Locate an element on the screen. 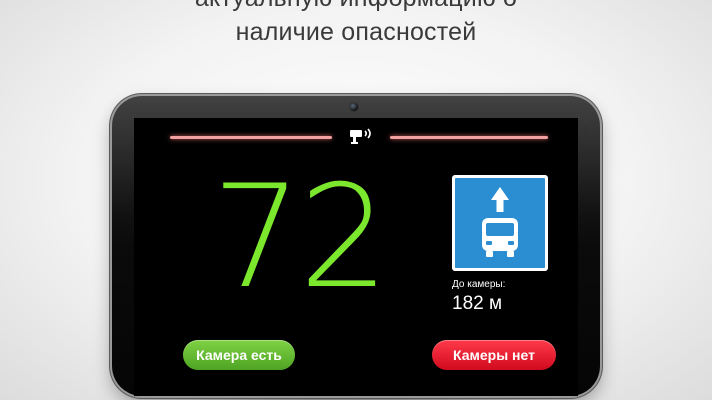 The image size is (712, 400). alert-bar-right is located at coordinates (469, 137).